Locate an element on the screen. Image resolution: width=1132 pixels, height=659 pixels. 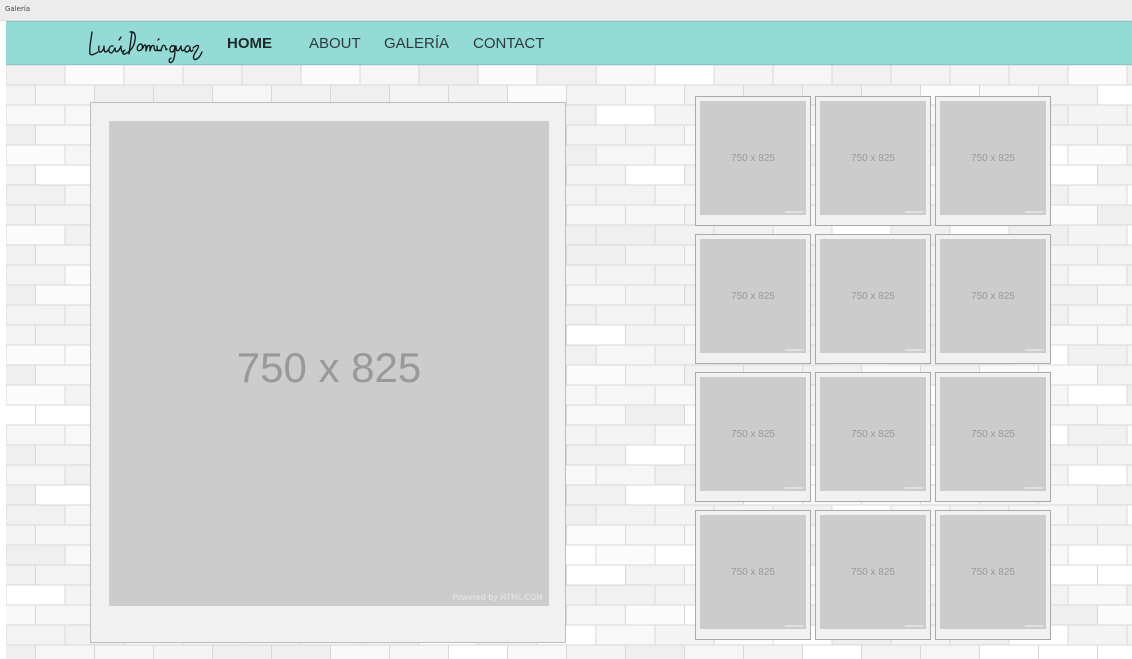
nav-galeria: GALERÍA is located at coordinates (416, 43).